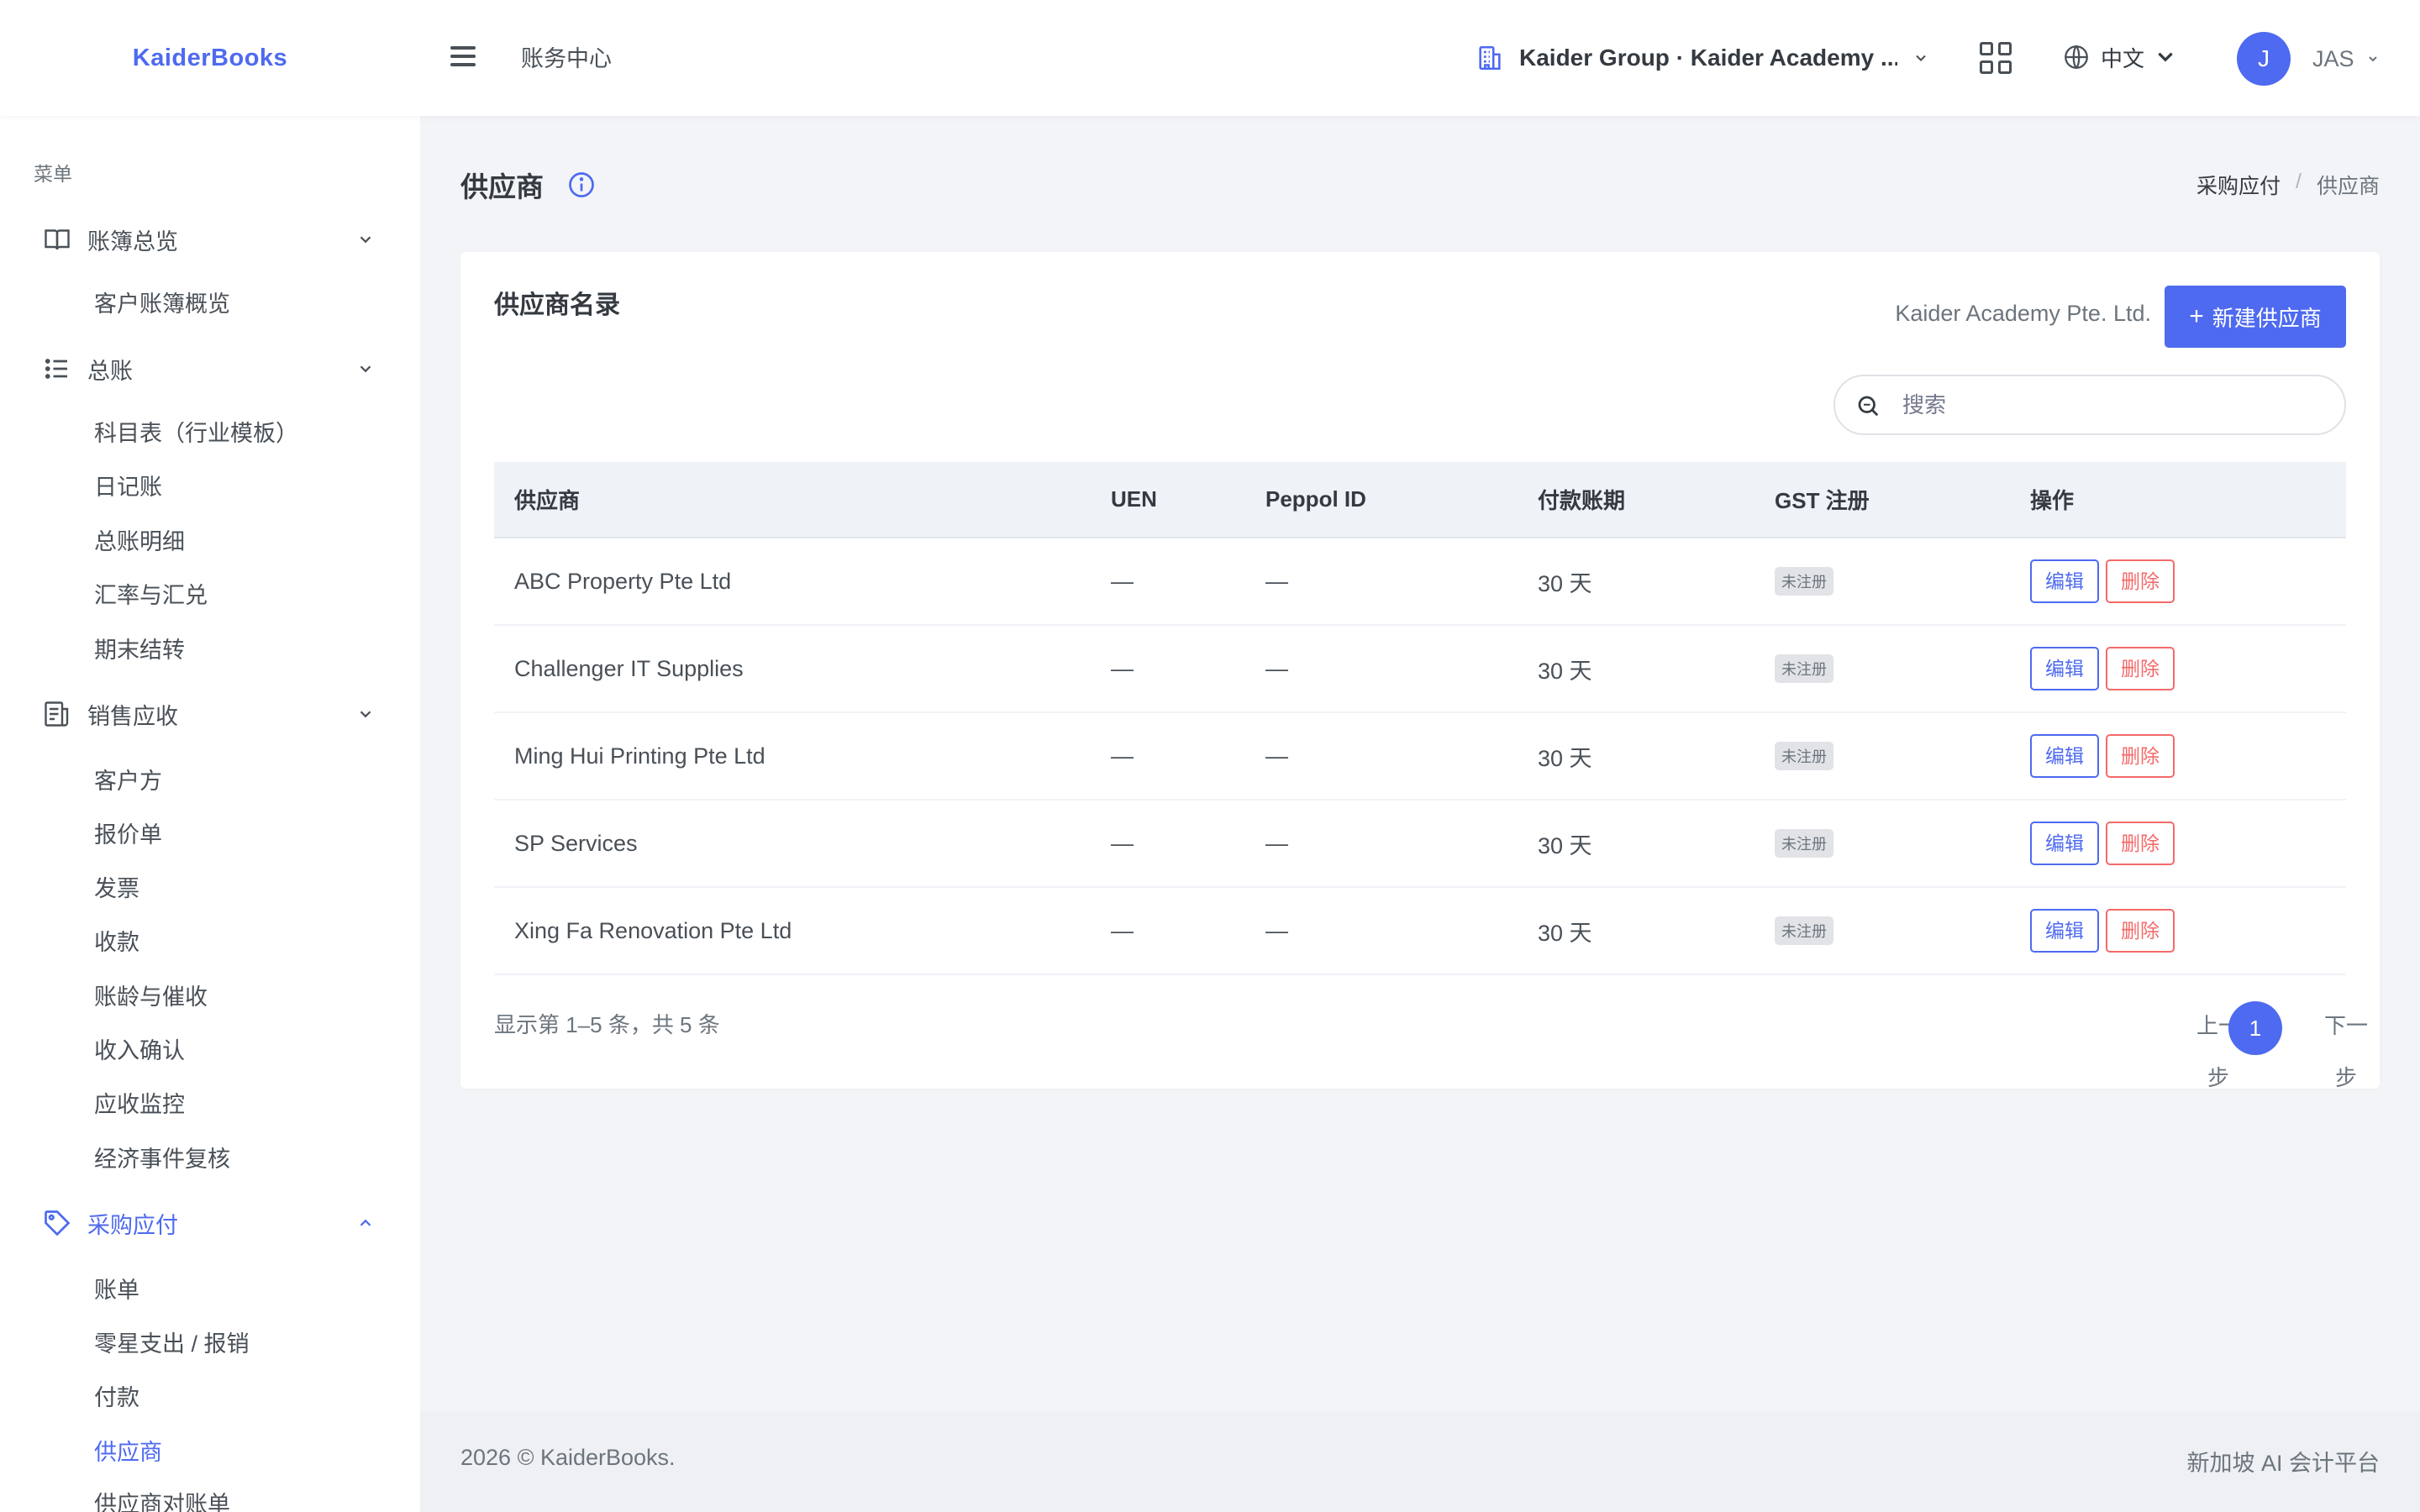 This screenshot has width=2420, height=1512. What do you see at coordinates (607, 1024) in the screenshot?
I see `pagination-summary: 显示第 1–5 条，共 5 条` at bounding box center [607, 1024].